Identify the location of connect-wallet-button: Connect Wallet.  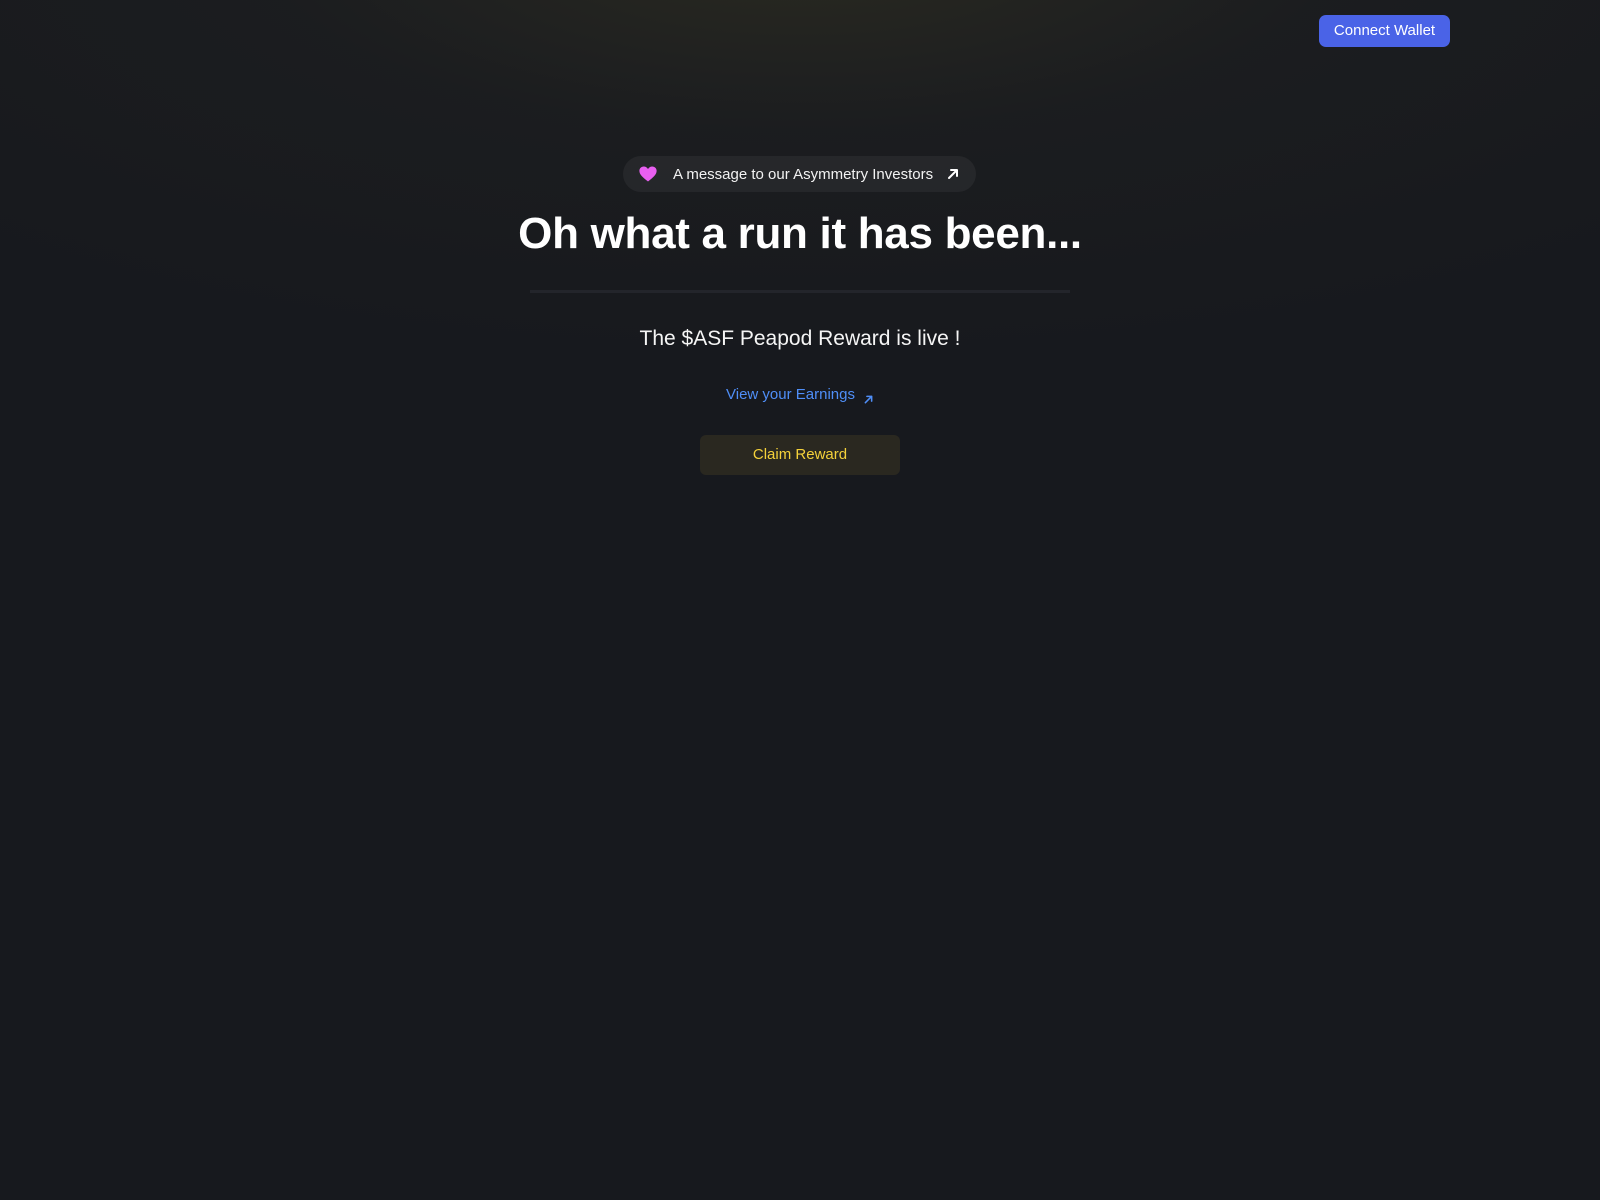
(1384, 31).